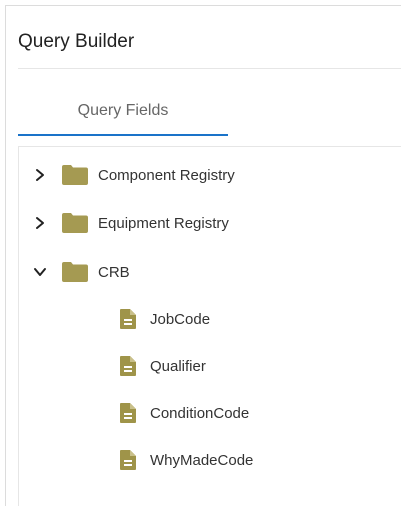 The height and width of the screenshot is (506, 401). I want to click on tab-bar: Query Fields, so click(209, 113).